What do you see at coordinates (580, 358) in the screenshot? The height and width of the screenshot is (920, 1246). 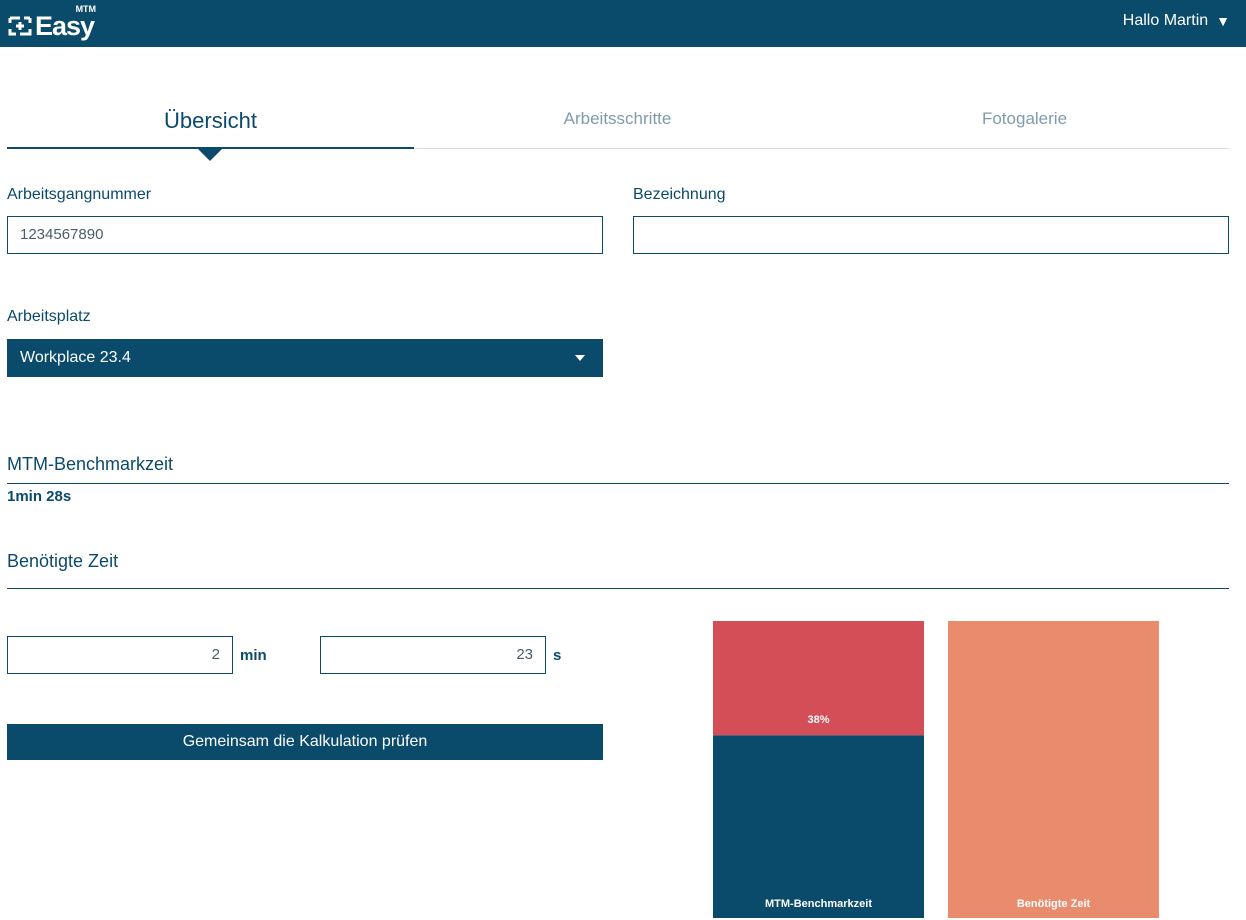 I see `chevron-down-icon` at bounding box center [580, 358].